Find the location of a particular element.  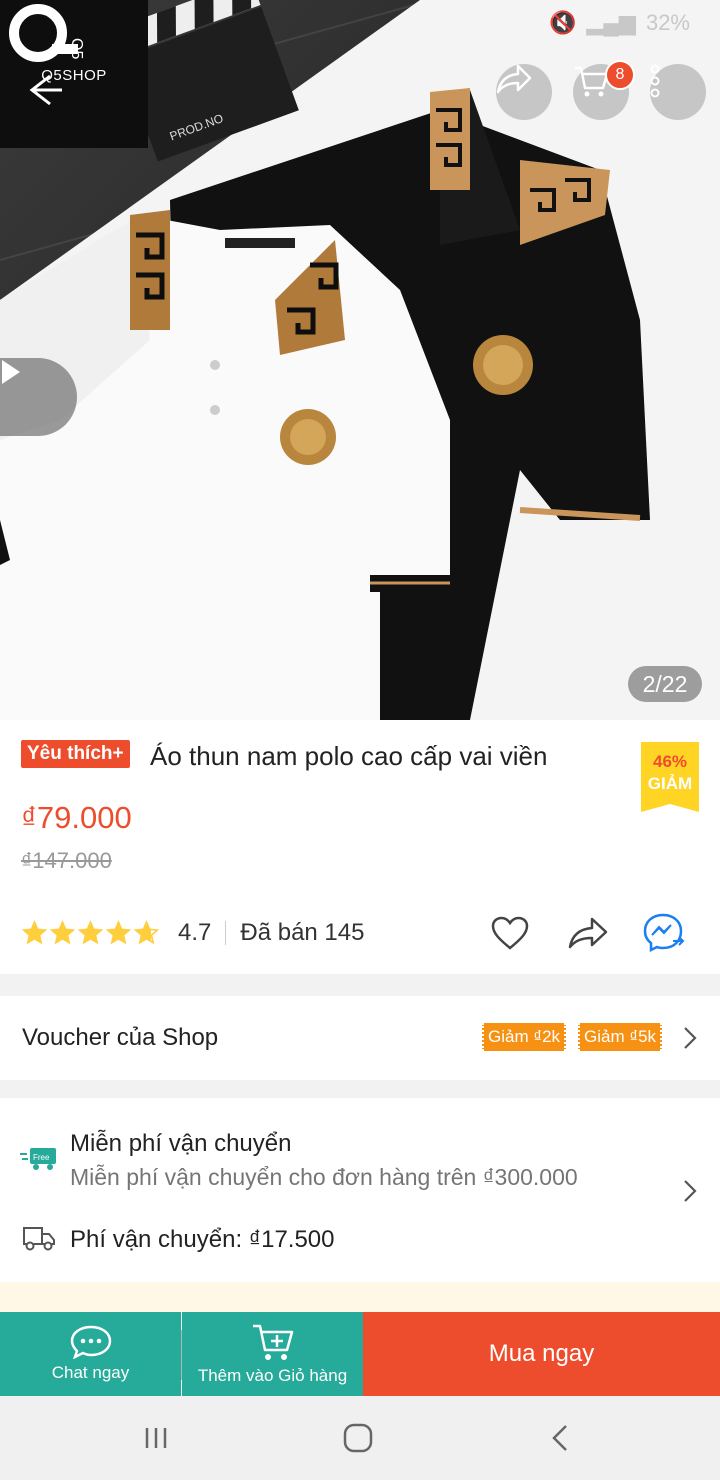

add-to-cart-button: Thêm vào Giỏ hàng is located at coordinates (272, 1354).